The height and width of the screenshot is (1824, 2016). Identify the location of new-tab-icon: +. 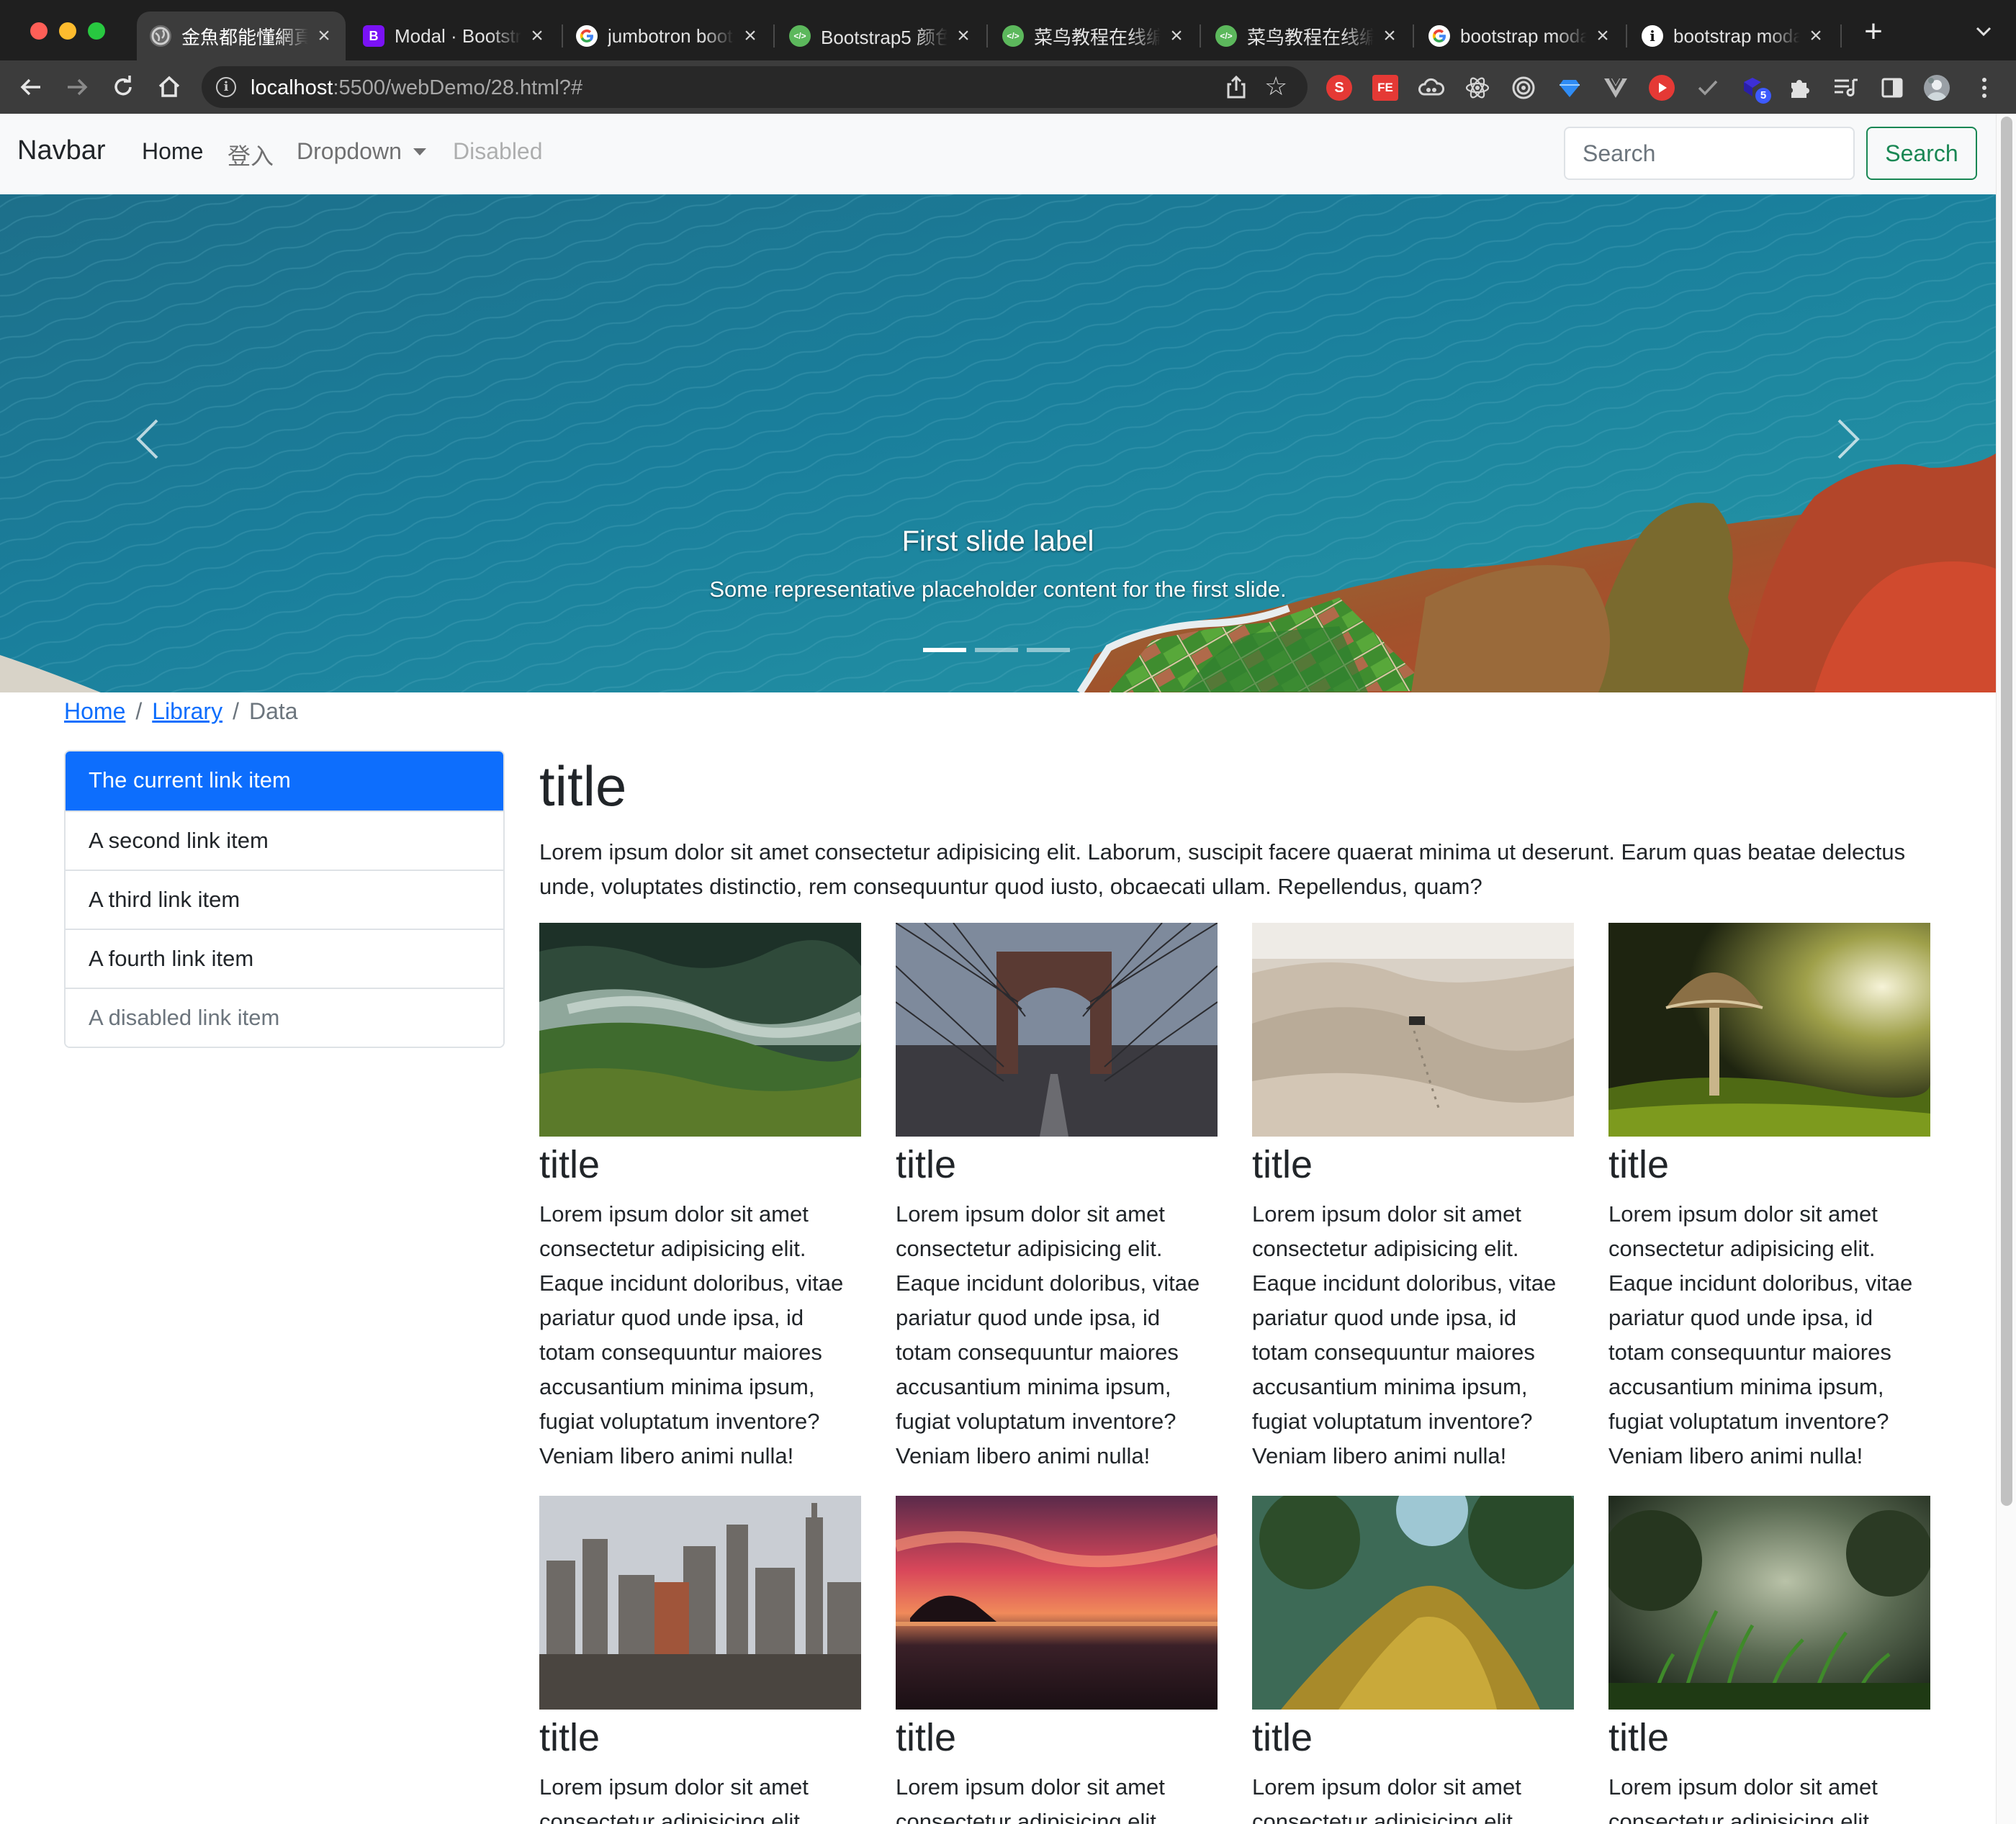
(1873, 32).